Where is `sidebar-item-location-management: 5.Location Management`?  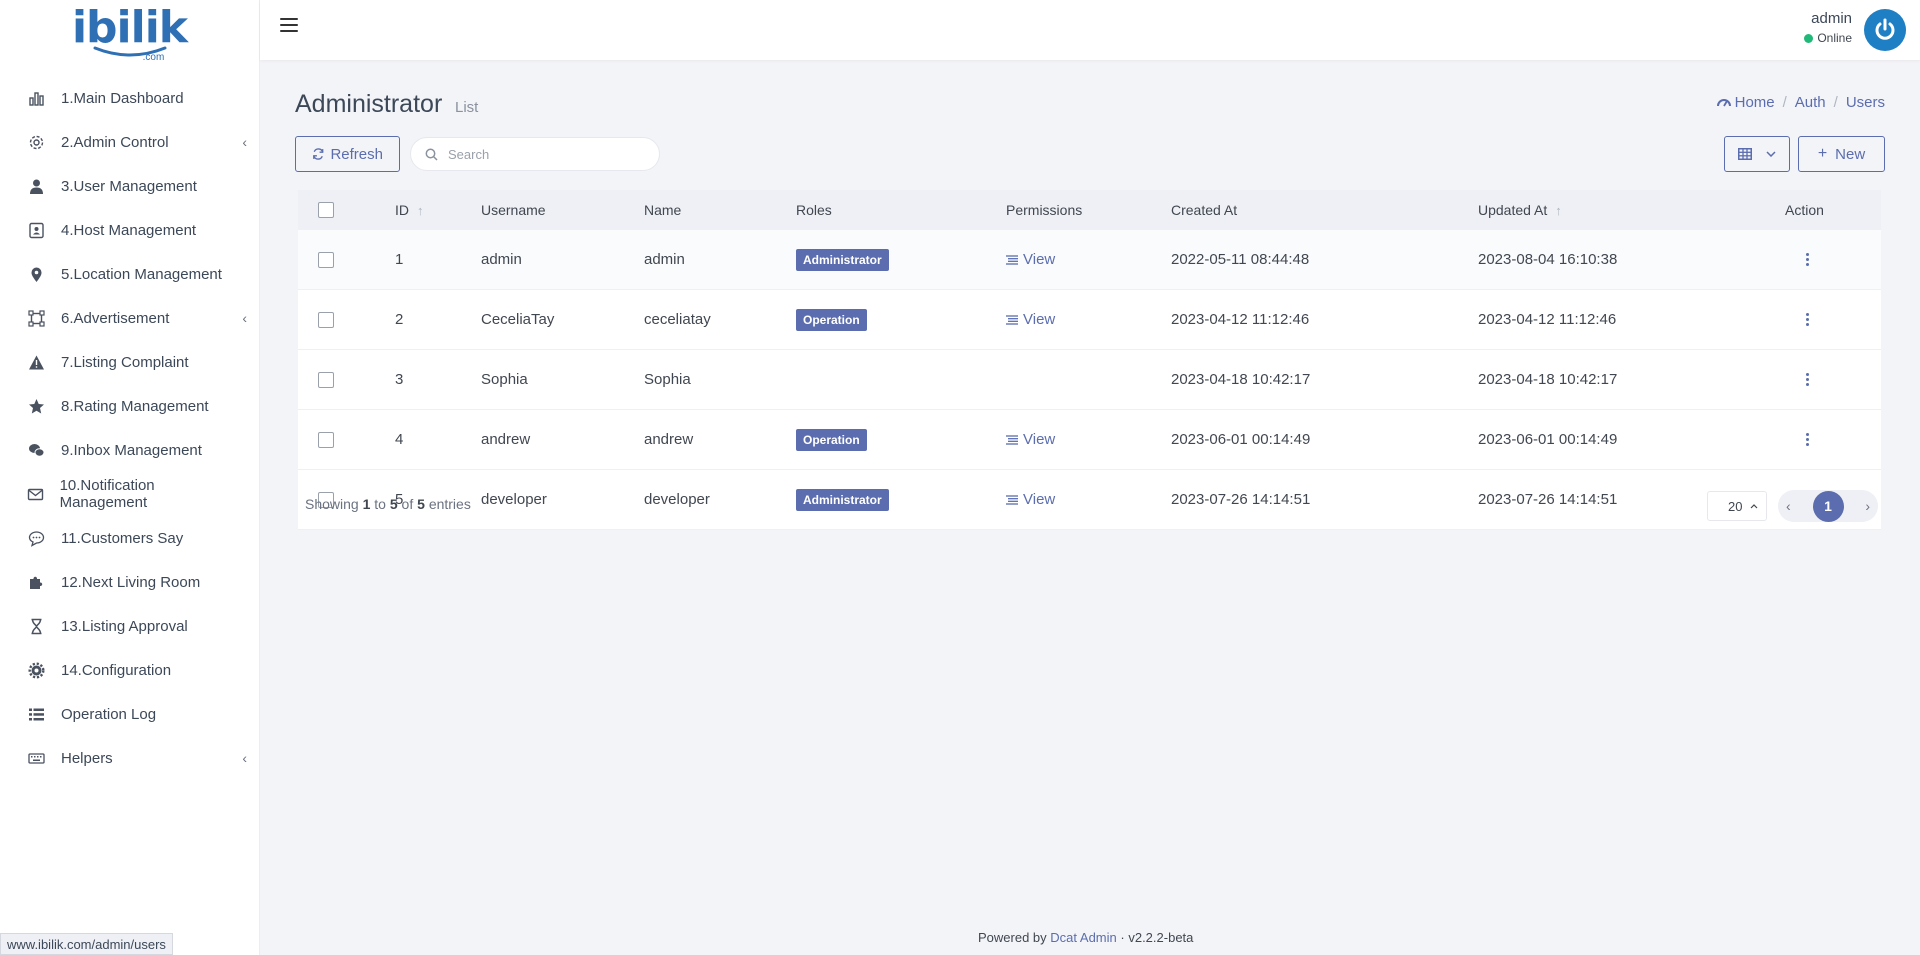 sidebar-item-location-management: 5.Location Management is located at coordinates (129, 274).